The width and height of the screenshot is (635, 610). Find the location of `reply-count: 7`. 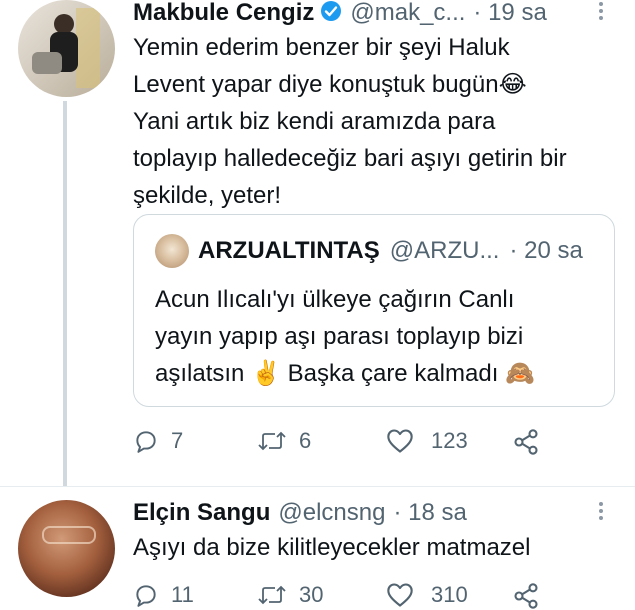

reply-count: 7 is located at coordinates (177, 440).